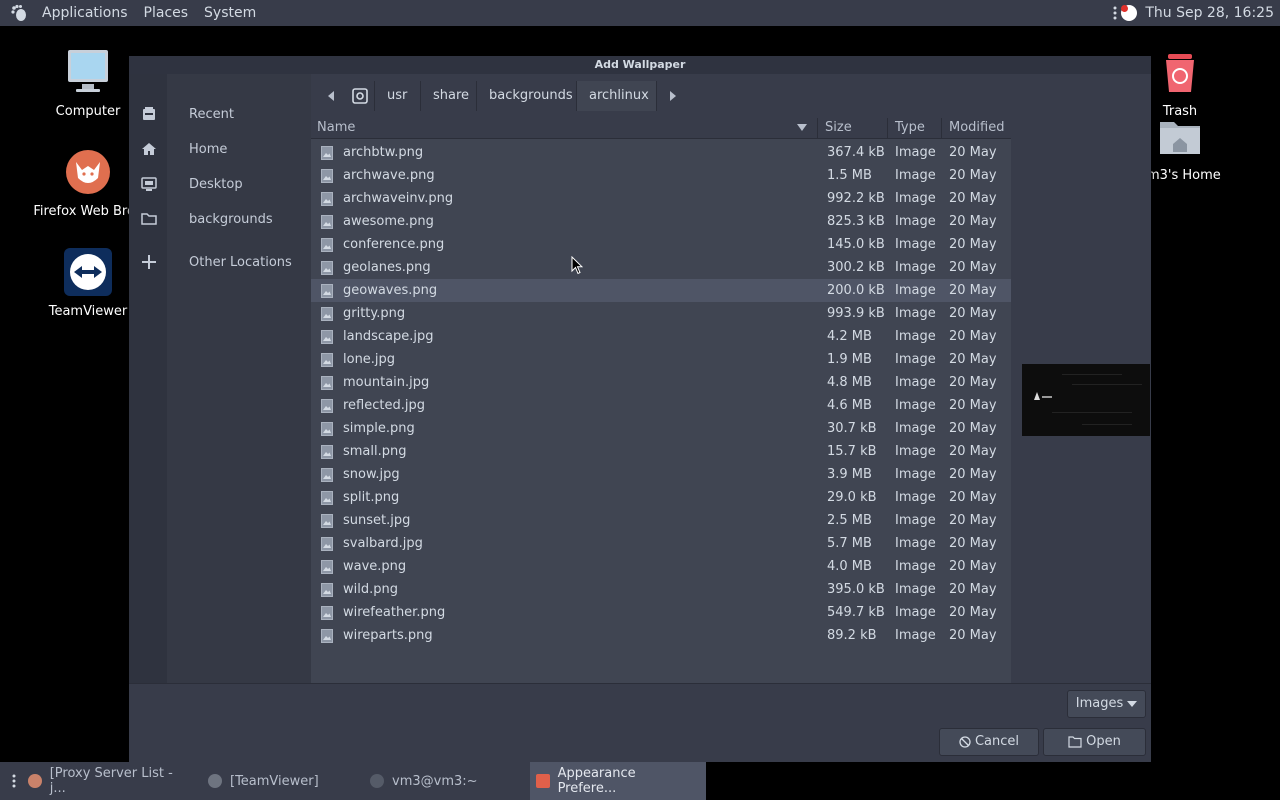 The width and height of the screenshot is (1280, 800). What do you see at coordinates (661, 359) in the screenshot?
I see `table-row: lone.jpg 1.9 MB Image 20 May` at bounding box center [661, 359].